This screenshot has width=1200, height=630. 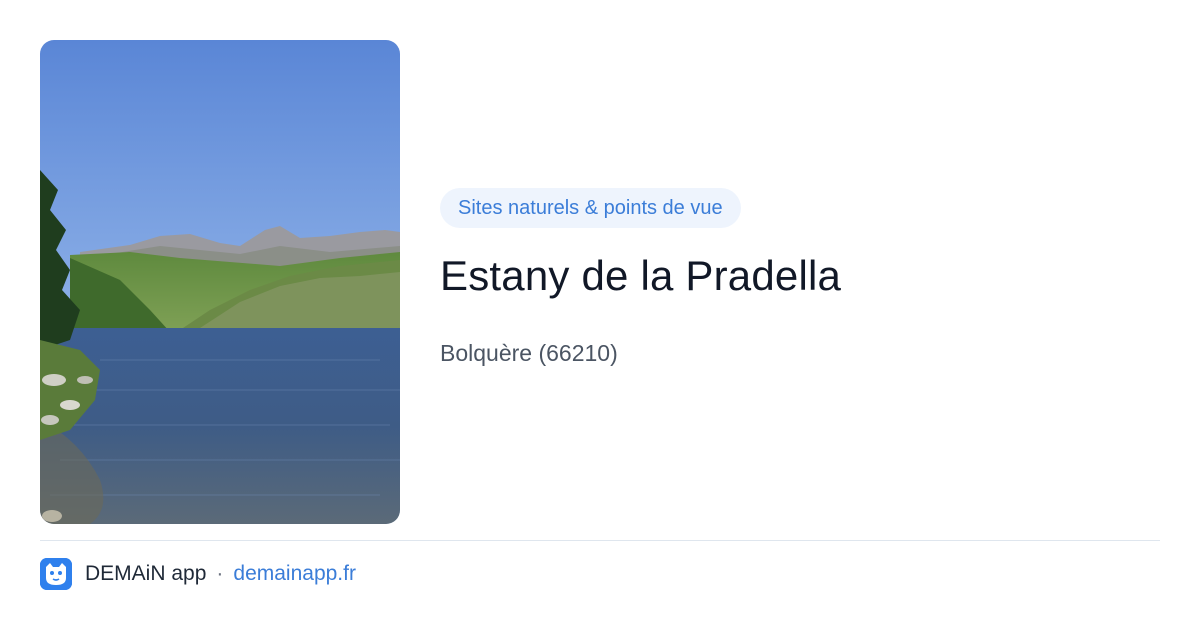 What do you see at coordinates (529, 353) in the screenshot?
I see `place-location: Bolquère (66210)` at bounding box center [529, 353].